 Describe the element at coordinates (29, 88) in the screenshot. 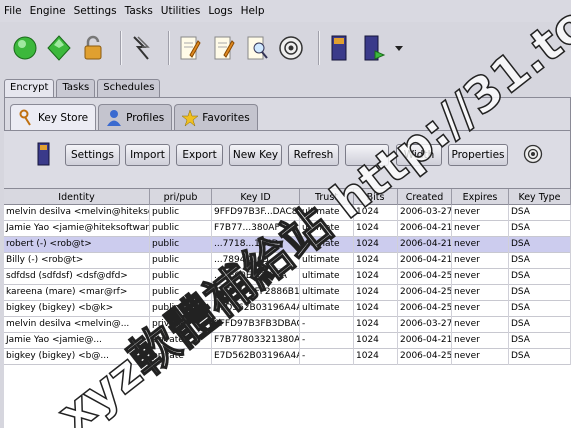

I see `tab-encrypt: Encrypt` at that location.